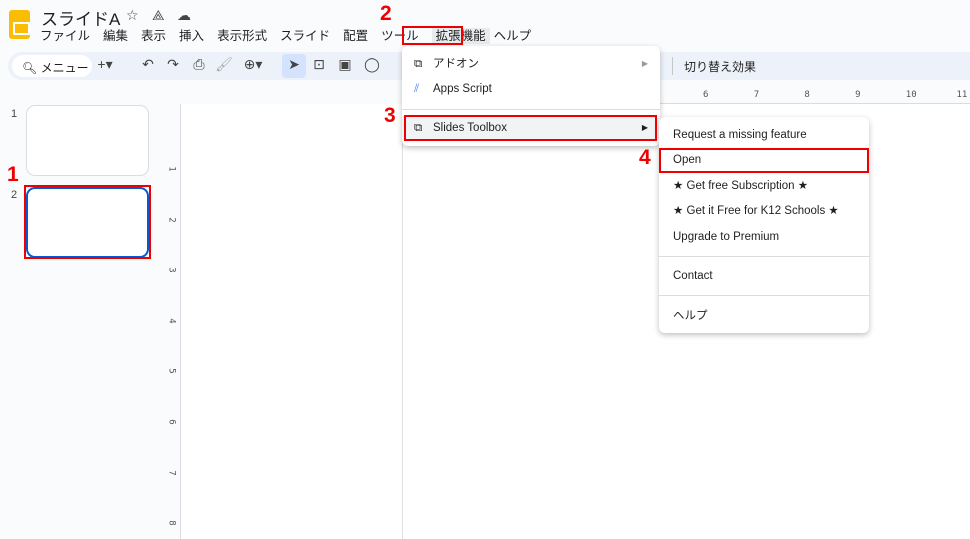 Image resolution: width=970 pixels, height=539 pixels. What do you see at coordinates (195, 36) in the screenshot?
I see `menu-insert: 挿入` at bounding box center [195, 36].